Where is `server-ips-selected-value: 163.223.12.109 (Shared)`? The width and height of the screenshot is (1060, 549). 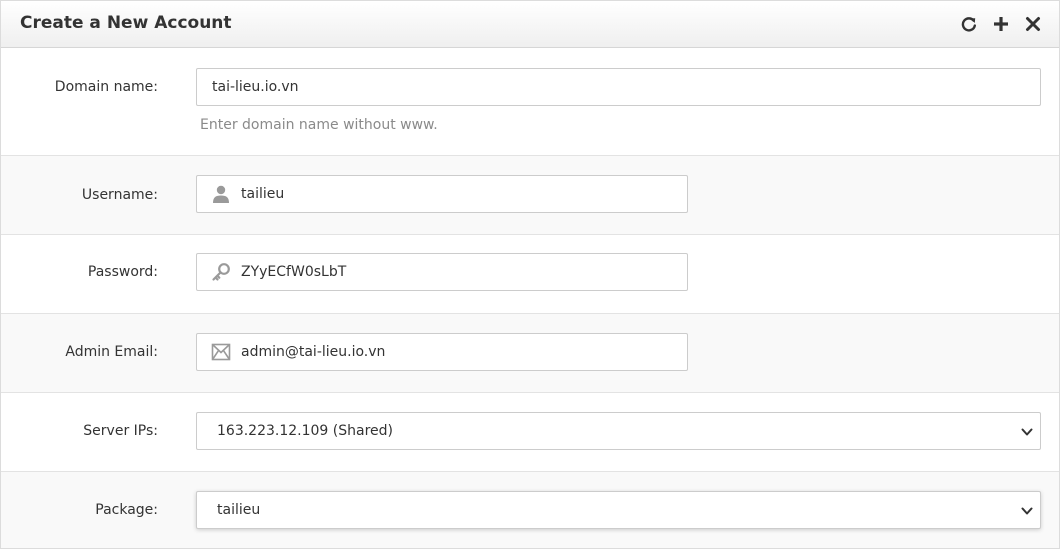 server-ips-selected-value: 163.223.12.109 (Shared) is located at coordinates (305, 431).